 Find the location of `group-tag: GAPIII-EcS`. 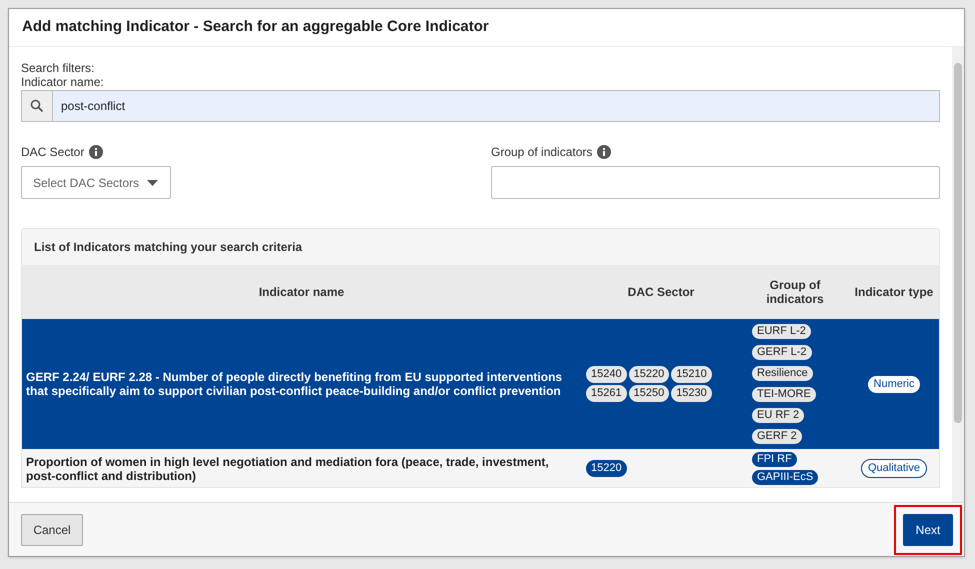

group-tag: GAPIII-EcS is located at coordinates (785, 477).